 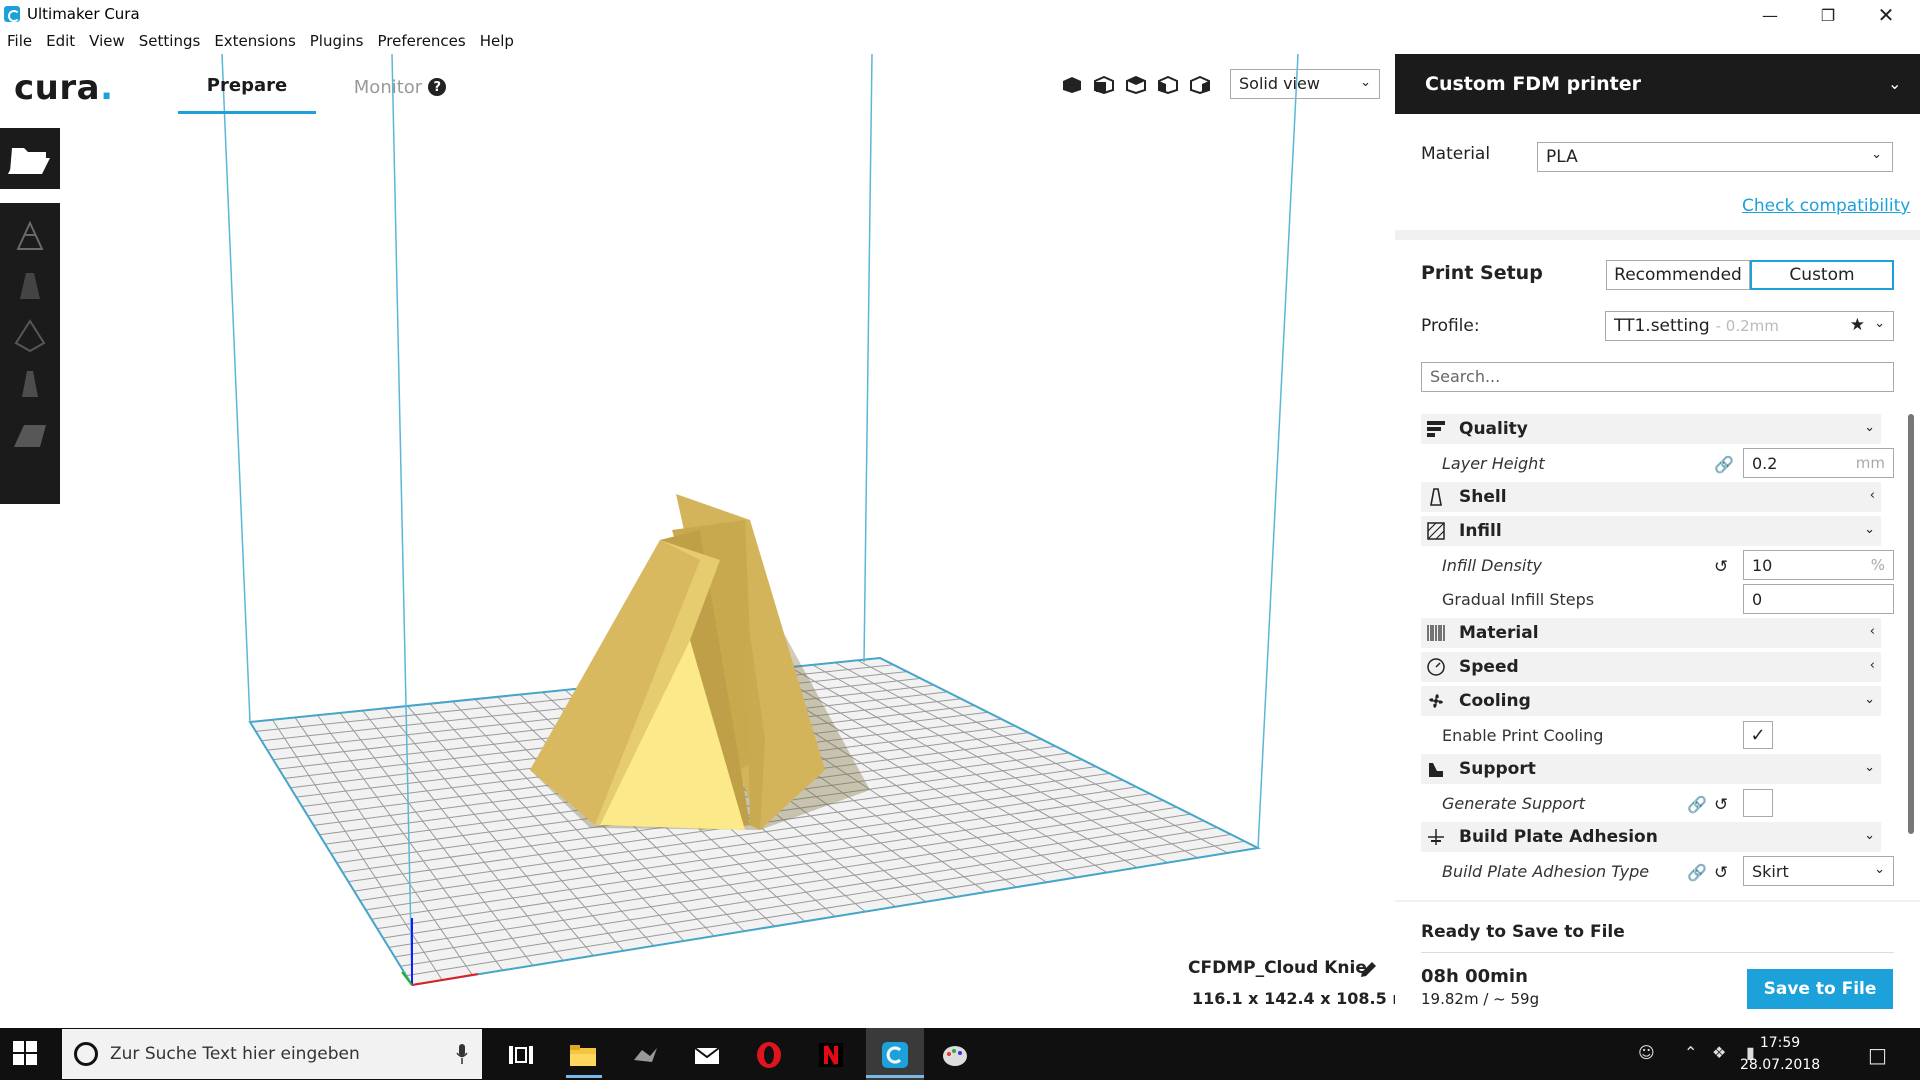 I want to click on category-shell: Shell ‹, so click(x=1651, y=497).